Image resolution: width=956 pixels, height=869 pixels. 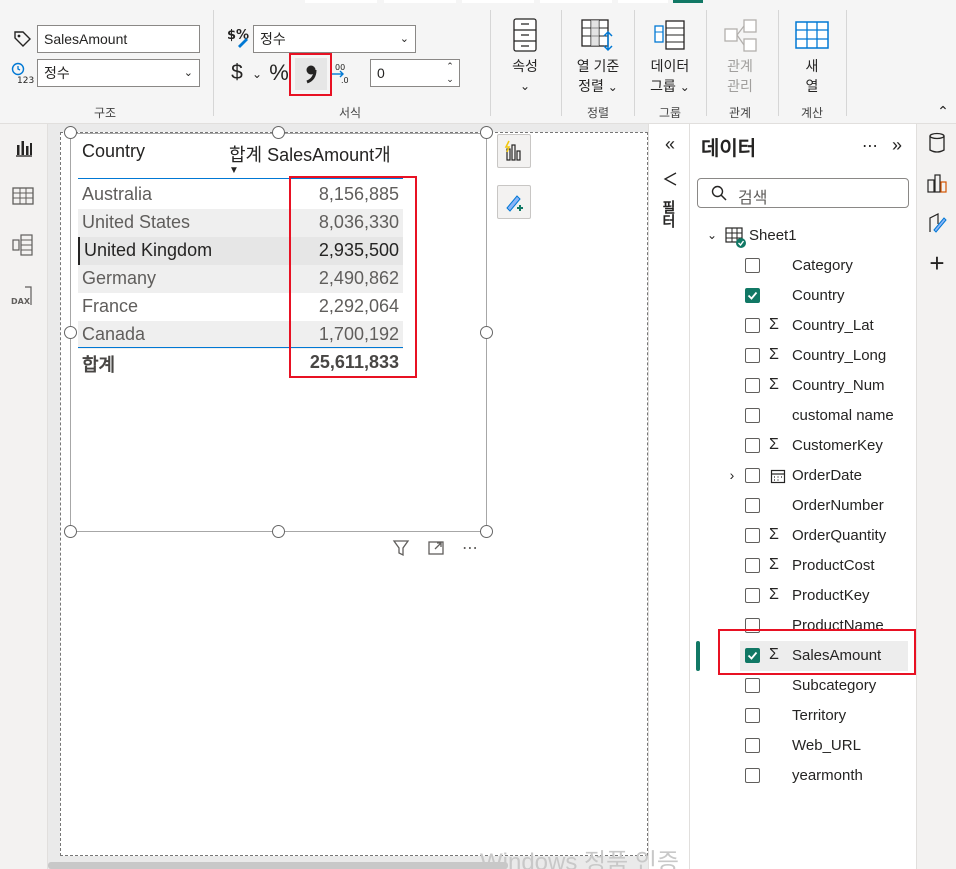 What do you see at coordinates (825, 776) in the screenshot?
I see `field-item: yearmonth` at bounding box center [825, 776].